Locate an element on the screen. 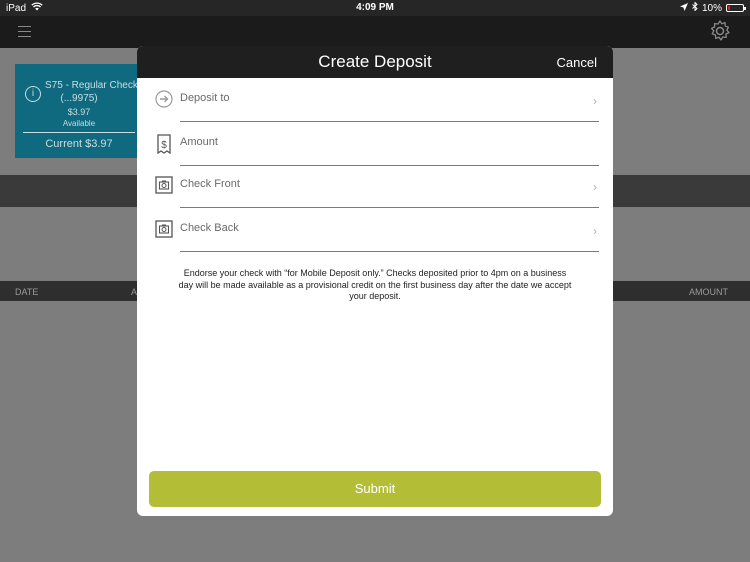  column-date: DATE is located at coordinates (27, 292).